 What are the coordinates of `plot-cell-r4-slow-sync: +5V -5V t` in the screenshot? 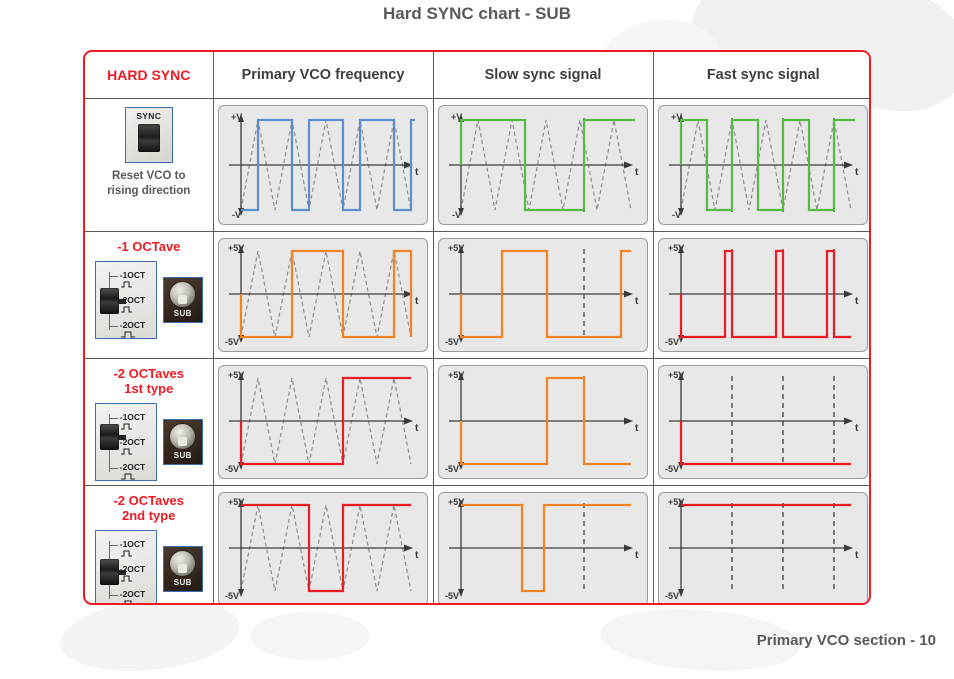 It's located at (543, 544).